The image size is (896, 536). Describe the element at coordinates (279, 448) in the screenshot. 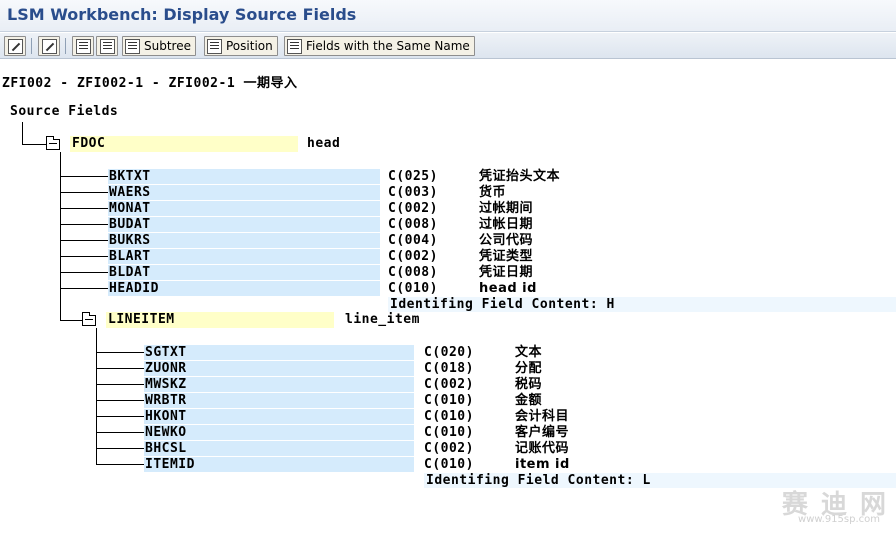

I see `field-name: BHCSL` at that location.